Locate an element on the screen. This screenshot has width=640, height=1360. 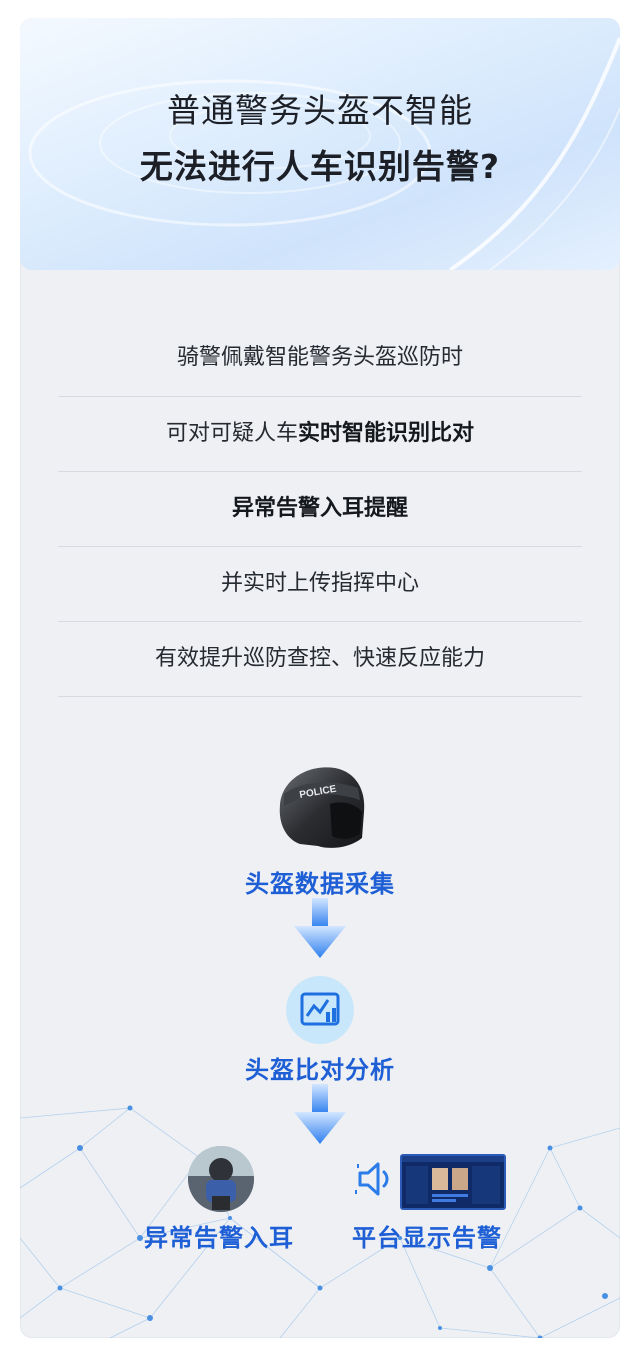
feature-text: 并实时上传指挥中心 is located at coordinates (319, 583).